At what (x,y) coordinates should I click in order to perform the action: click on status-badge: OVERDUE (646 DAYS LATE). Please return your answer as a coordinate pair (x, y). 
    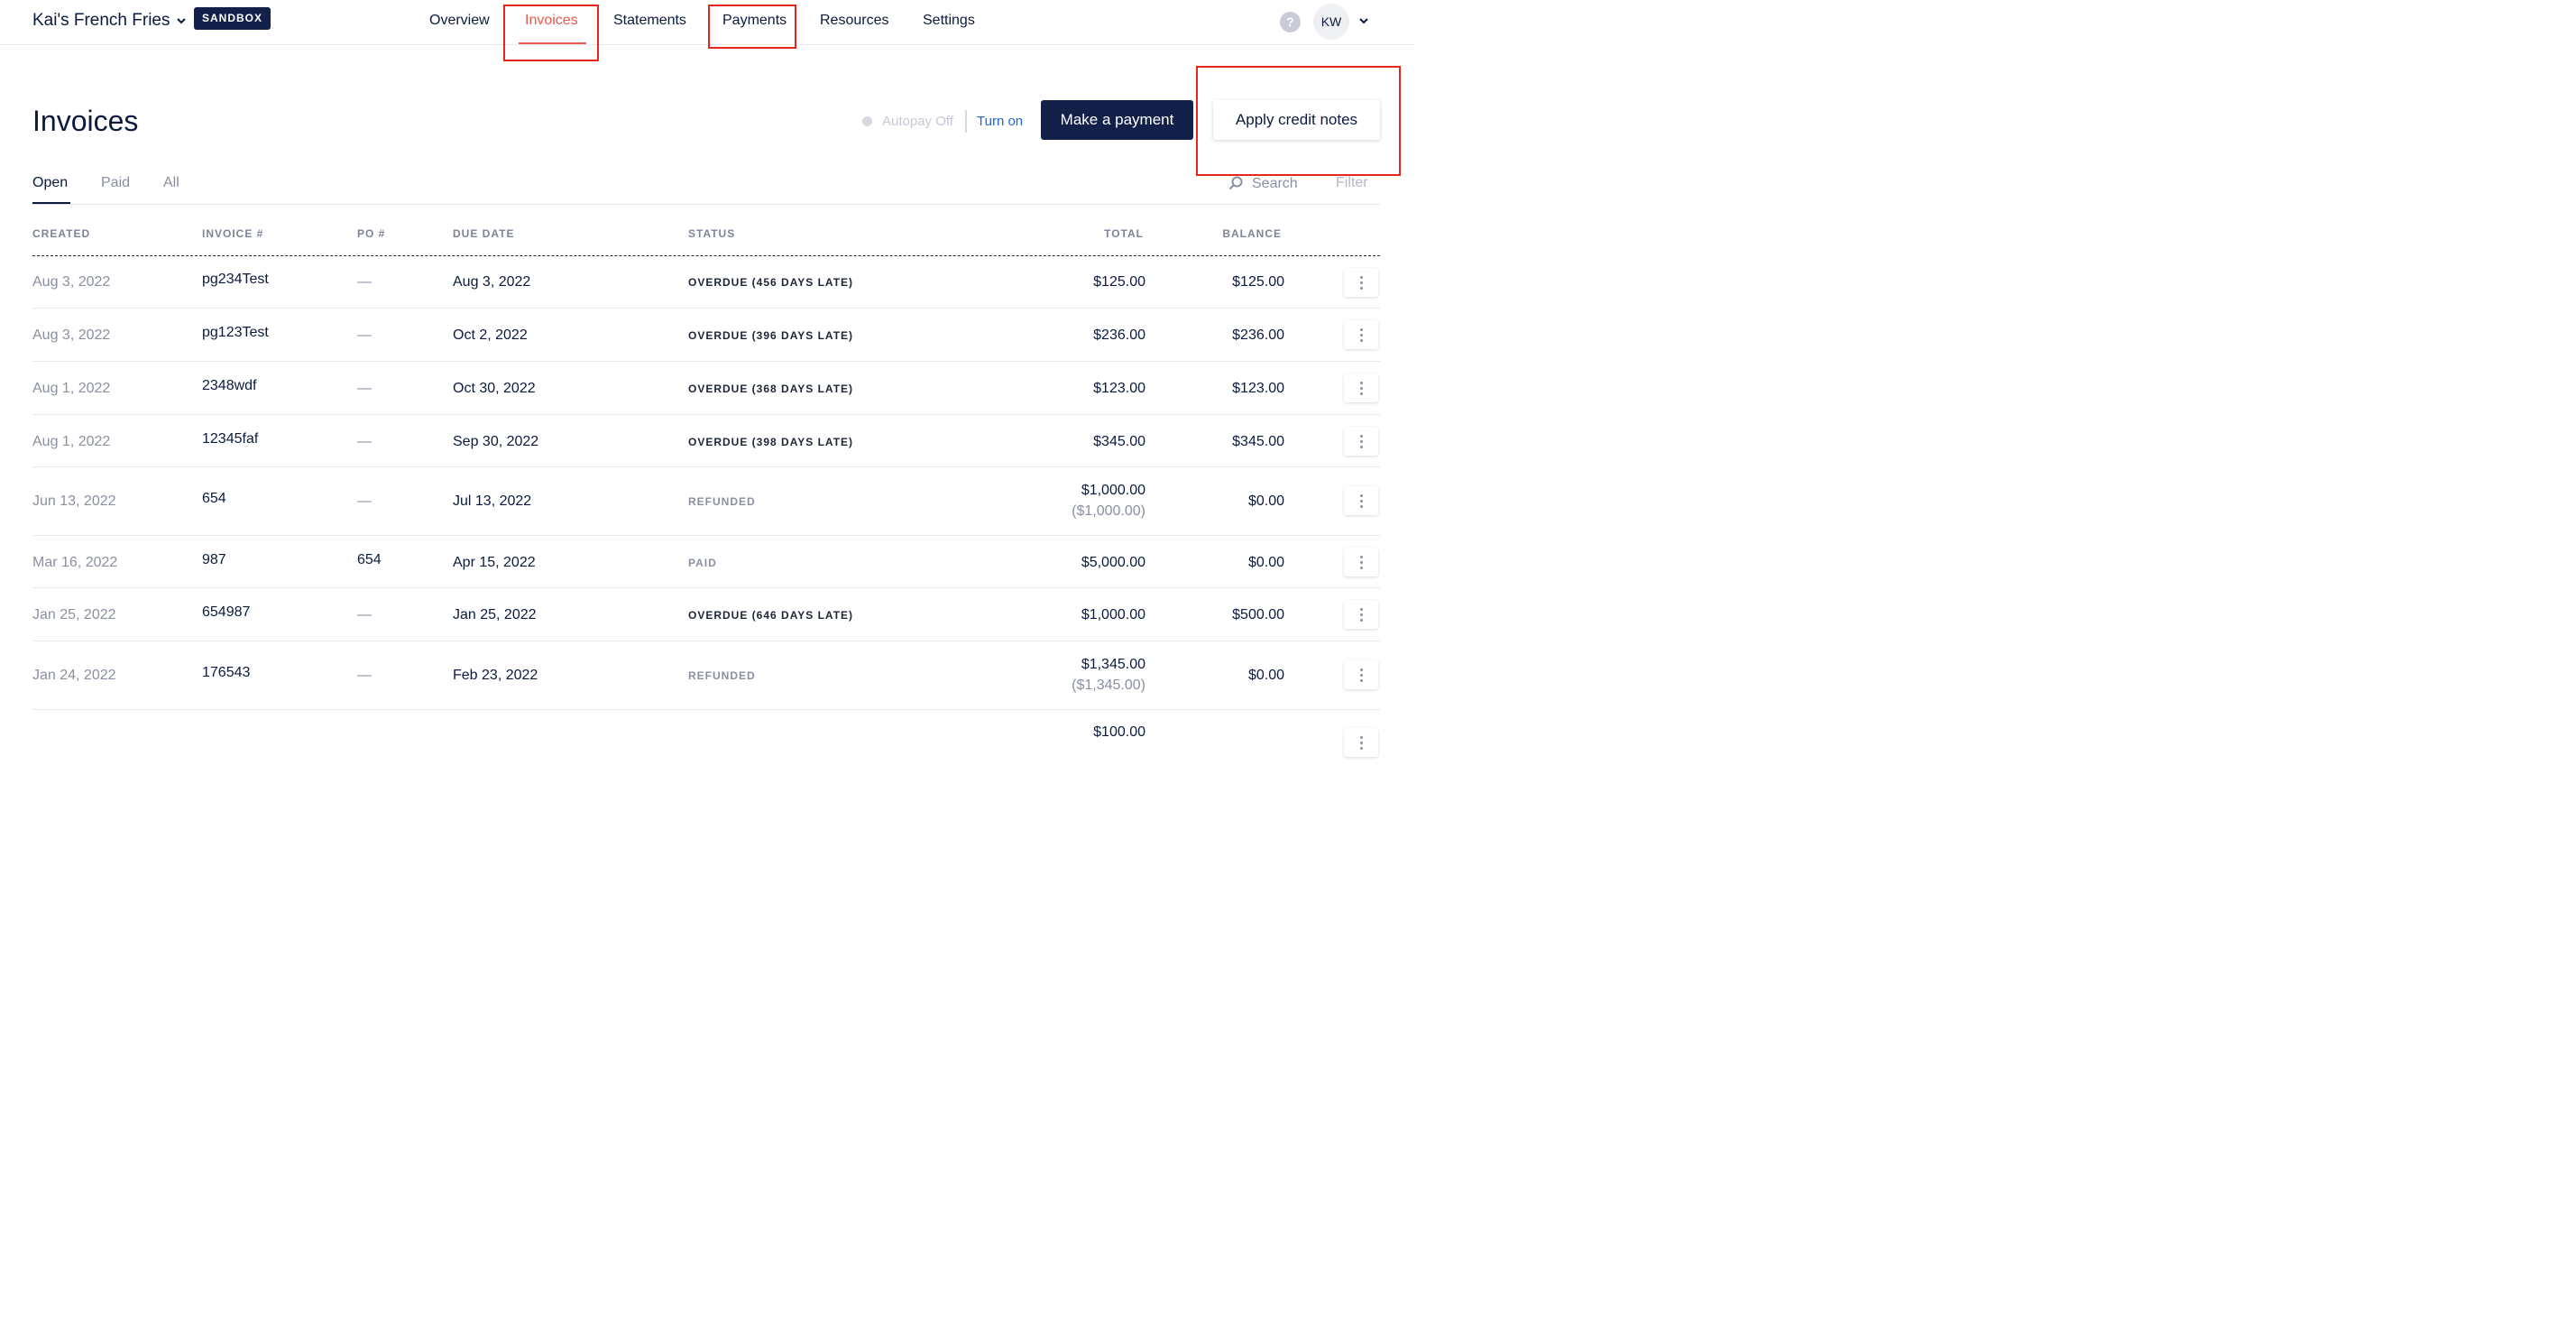
    Looking at the image, I should click on (771, 616).